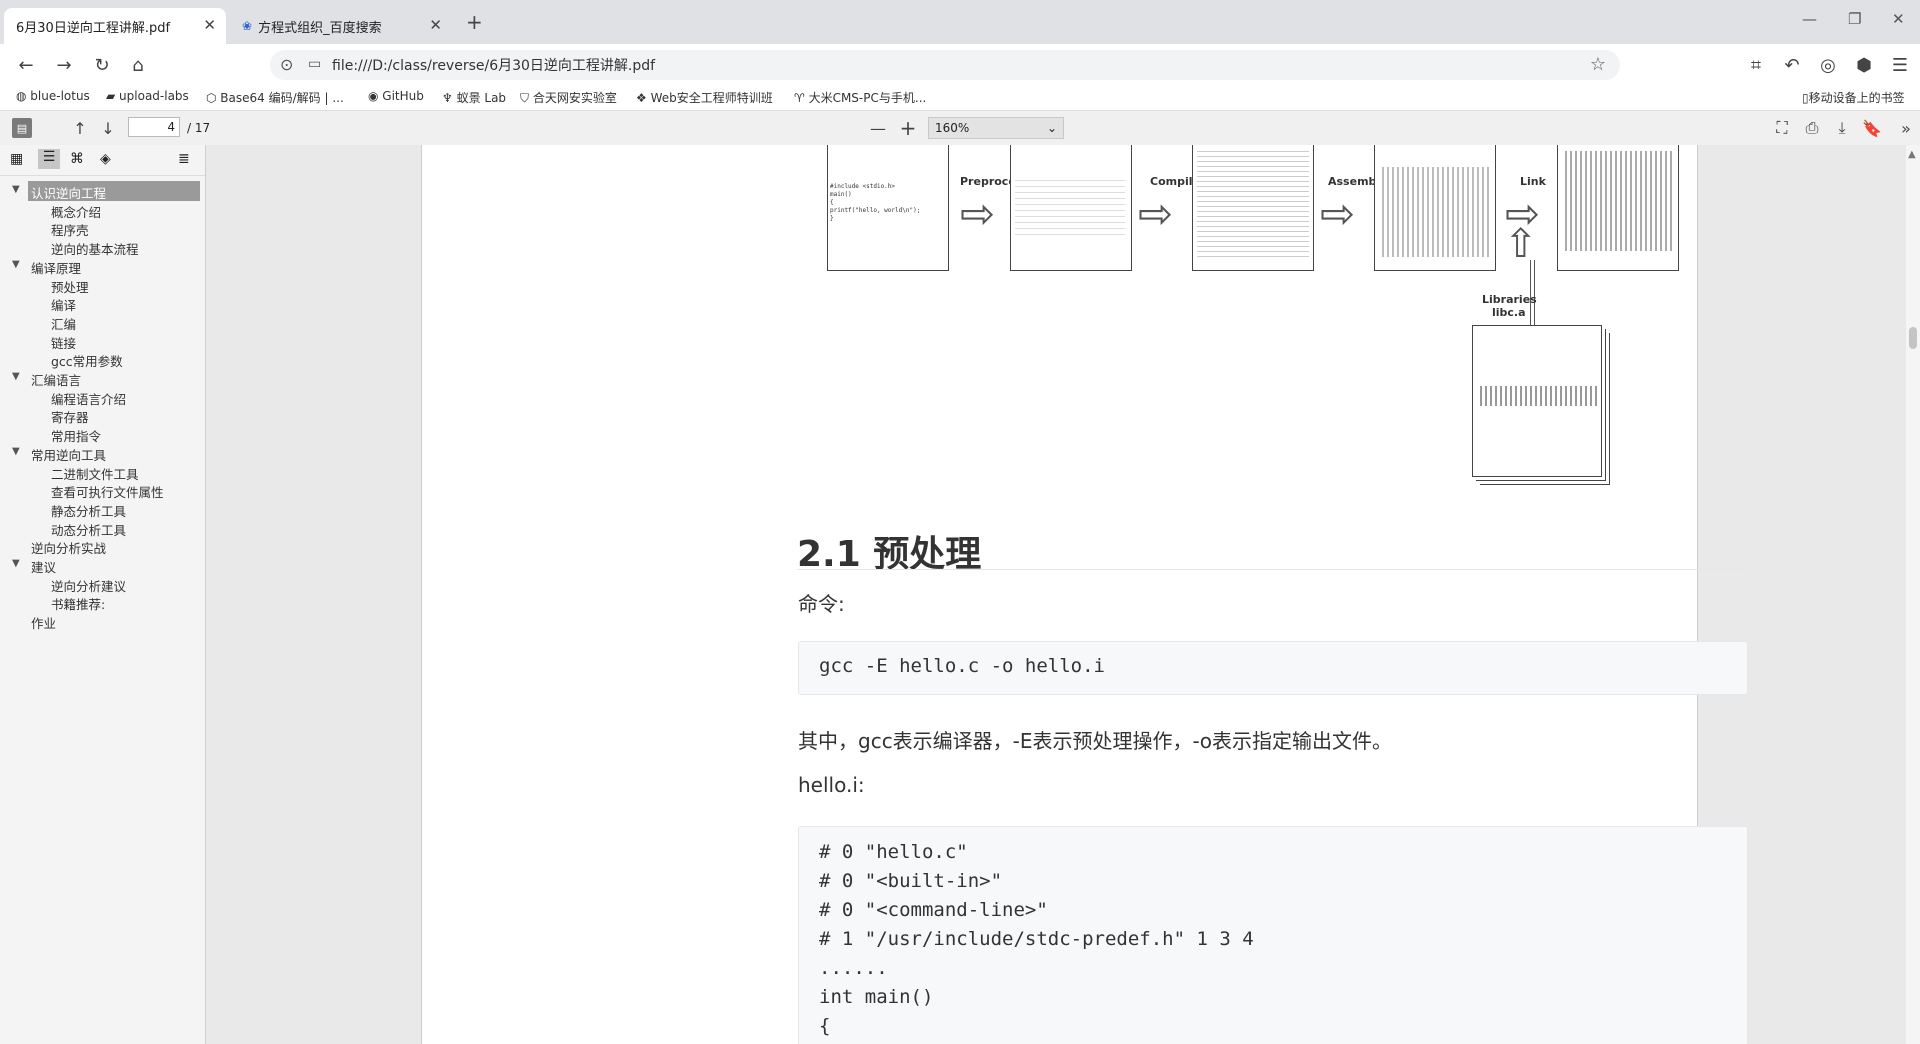 Image resolution: width=1920 pixels, height=1044 pixels. I want to click on tab-pdf: 6月30日逆向工程讲解.pdf ✕, so click(115, 26).